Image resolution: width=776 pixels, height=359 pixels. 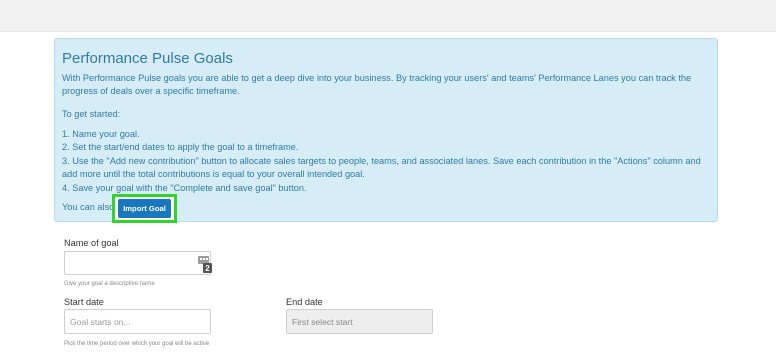 I want to click on name-of-goal-label: Name of goal, so click(x=91, y=243).